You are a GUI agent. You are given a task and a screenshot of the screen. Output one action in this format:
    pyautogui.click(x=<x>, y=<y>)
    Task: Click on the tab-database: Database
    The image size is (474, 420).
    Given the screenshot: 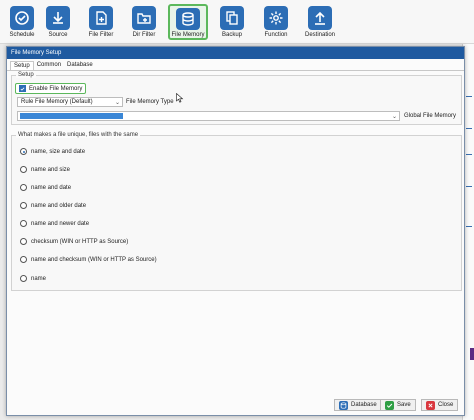 What is the action you would take?
    pyautogui.click(x=80, y=65)
    